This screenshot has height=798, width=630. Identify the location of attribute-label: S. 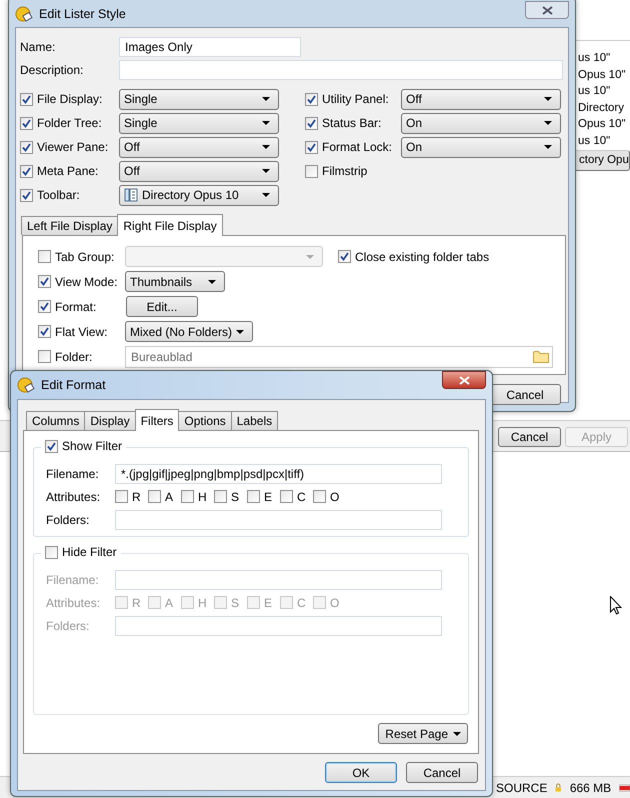
(235, 603).